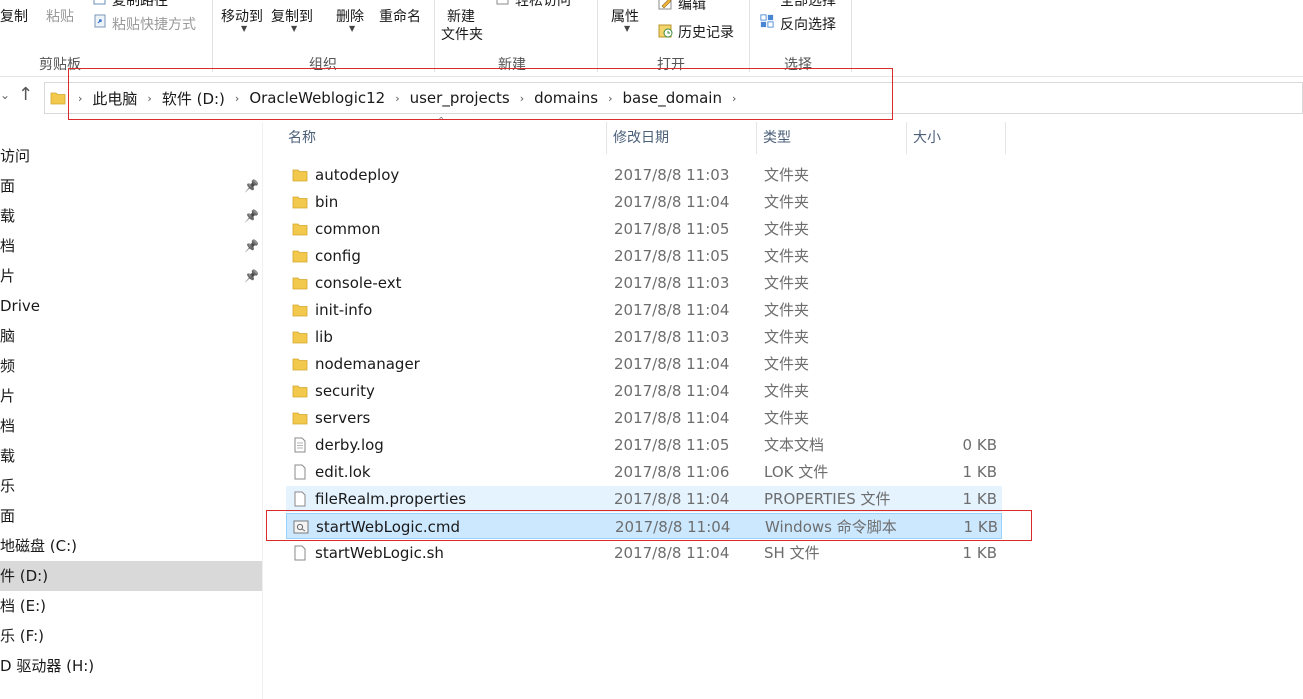 This screenshot has height=699, width=1303. I want to click on file-row: startWebLogic.sh 2017/8/8 11:04 SH 文件 1 KB, so click(644, 553).